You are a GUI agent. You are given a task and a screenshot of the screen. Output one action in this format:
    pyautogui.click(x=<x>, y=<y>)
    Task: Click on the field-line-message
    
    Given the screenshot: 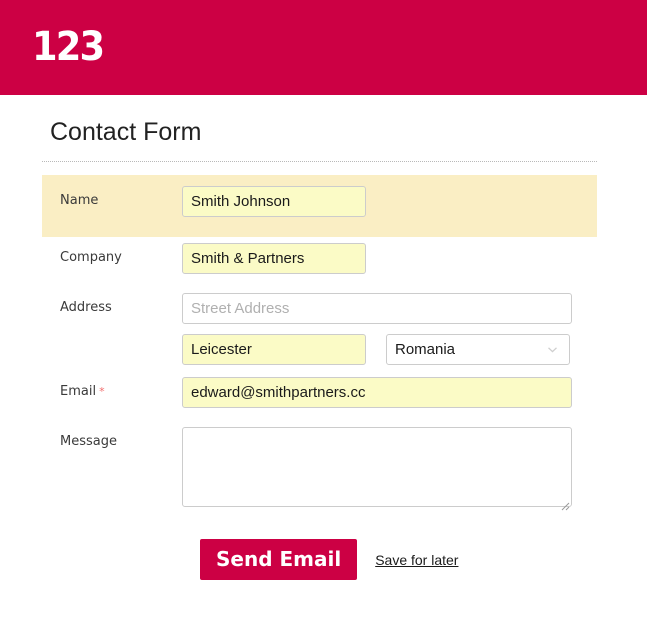 What is the action you would take?
    pyautogui.click(x=389, y=469)
    